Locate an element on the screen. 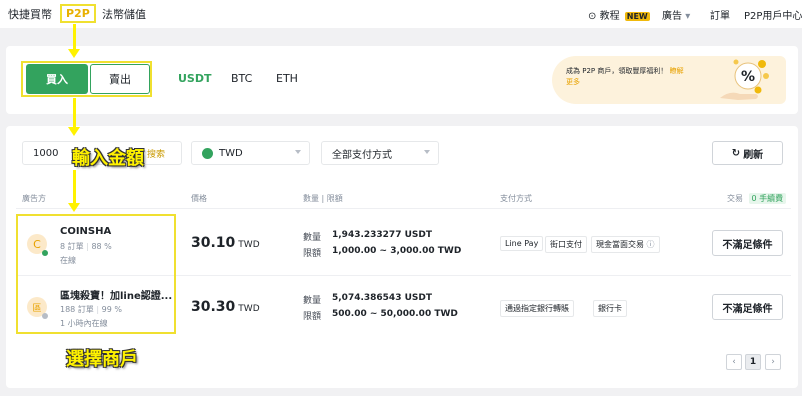 The image size is (802, 396). chevron-down-icon: ▾ is located at coordinates (688, 16).